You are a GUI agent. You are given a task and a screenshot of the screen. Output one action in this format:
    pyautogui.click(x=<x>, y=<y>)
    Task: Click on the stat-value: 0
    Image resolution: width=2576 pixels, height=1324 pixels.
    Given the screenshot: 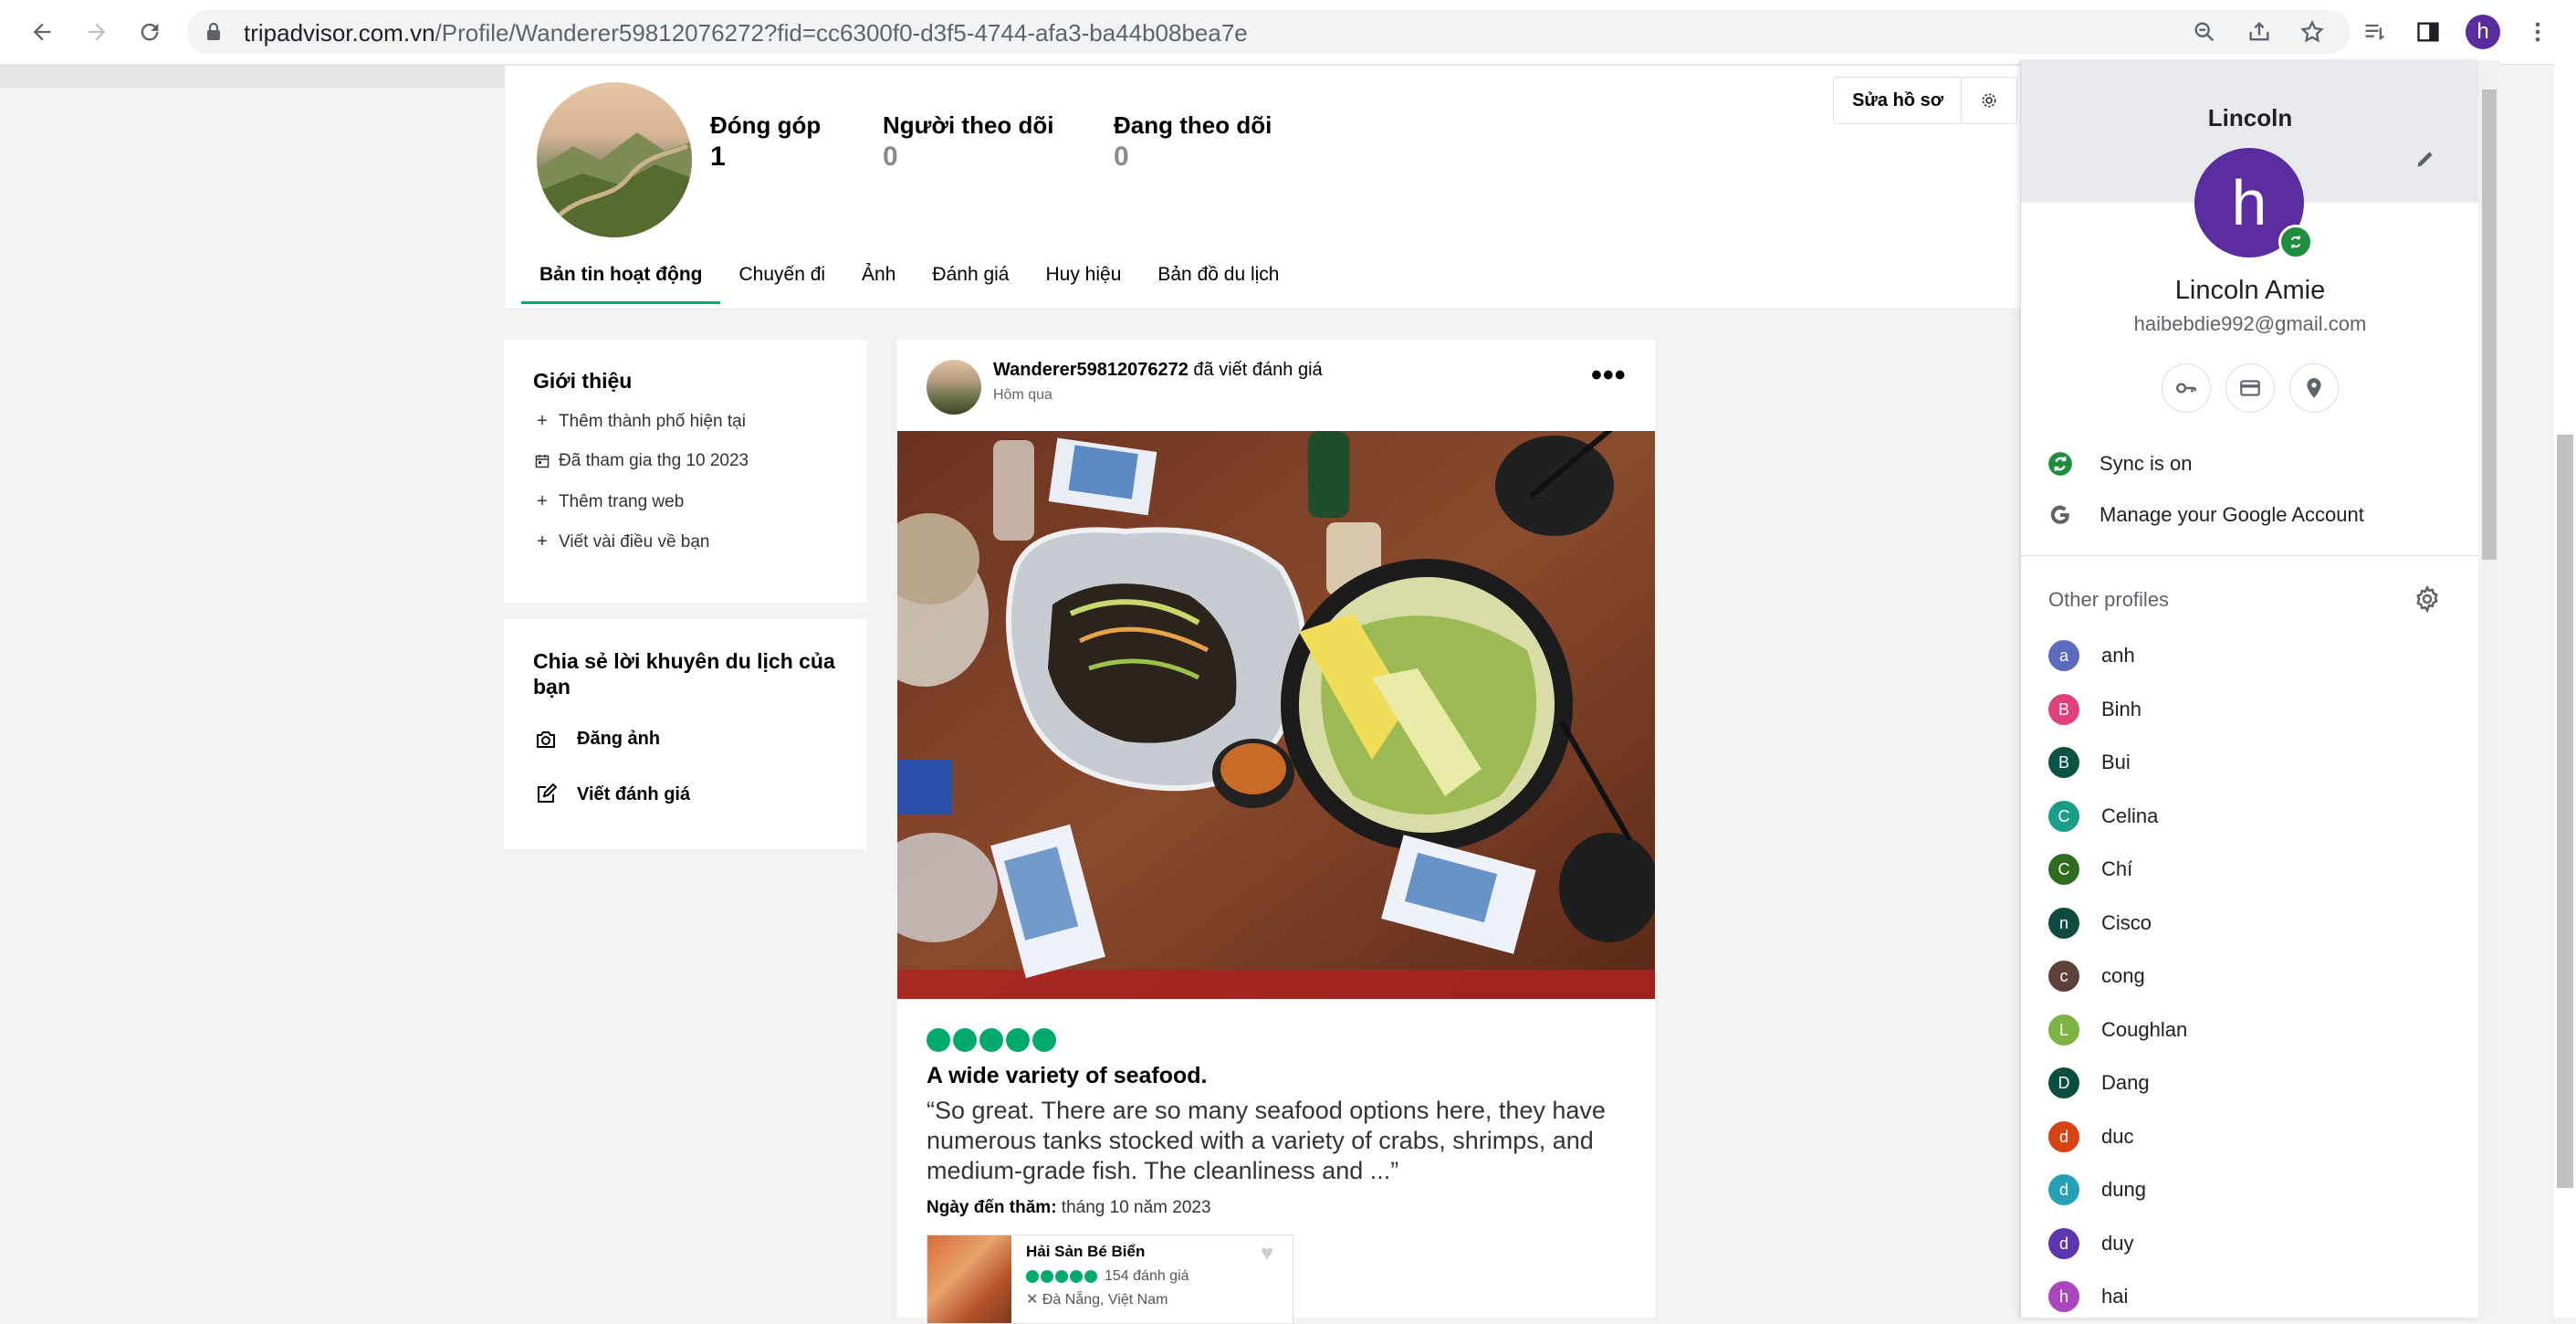 What is the action you would take?
    pyautogui.click(x=890, y=157)
    